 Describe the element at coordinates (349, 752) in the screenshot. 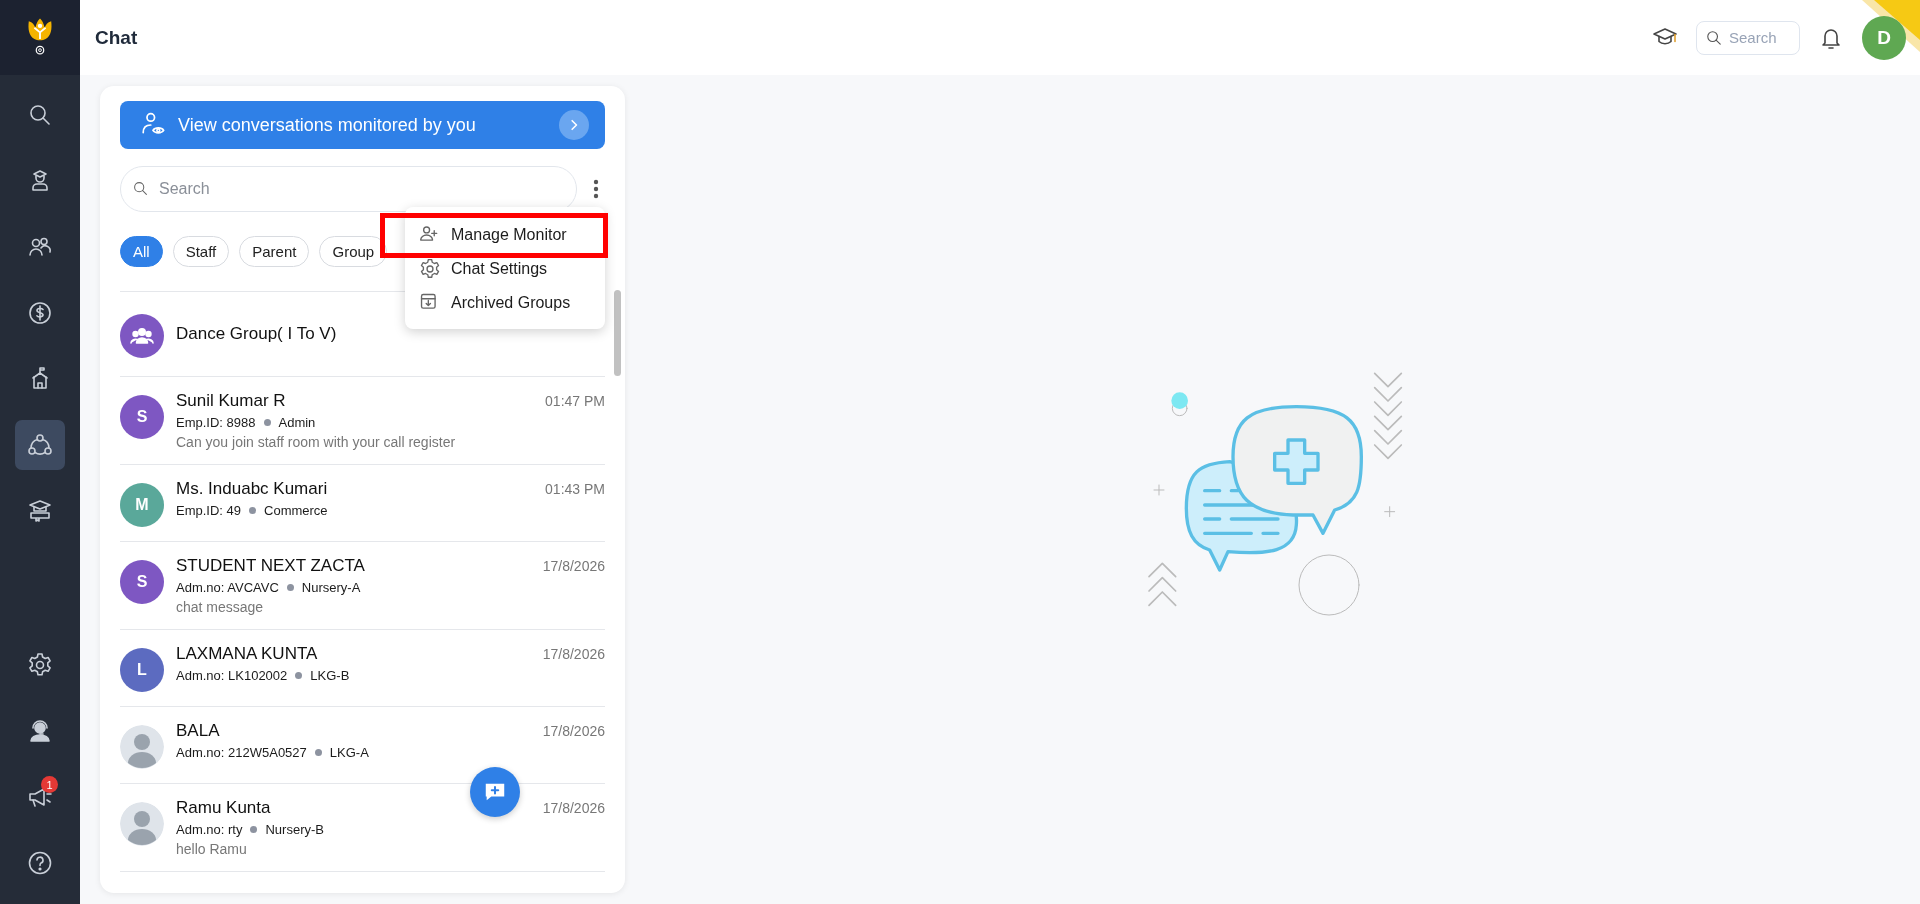

I see `contact-role: LKG-A` at that location.